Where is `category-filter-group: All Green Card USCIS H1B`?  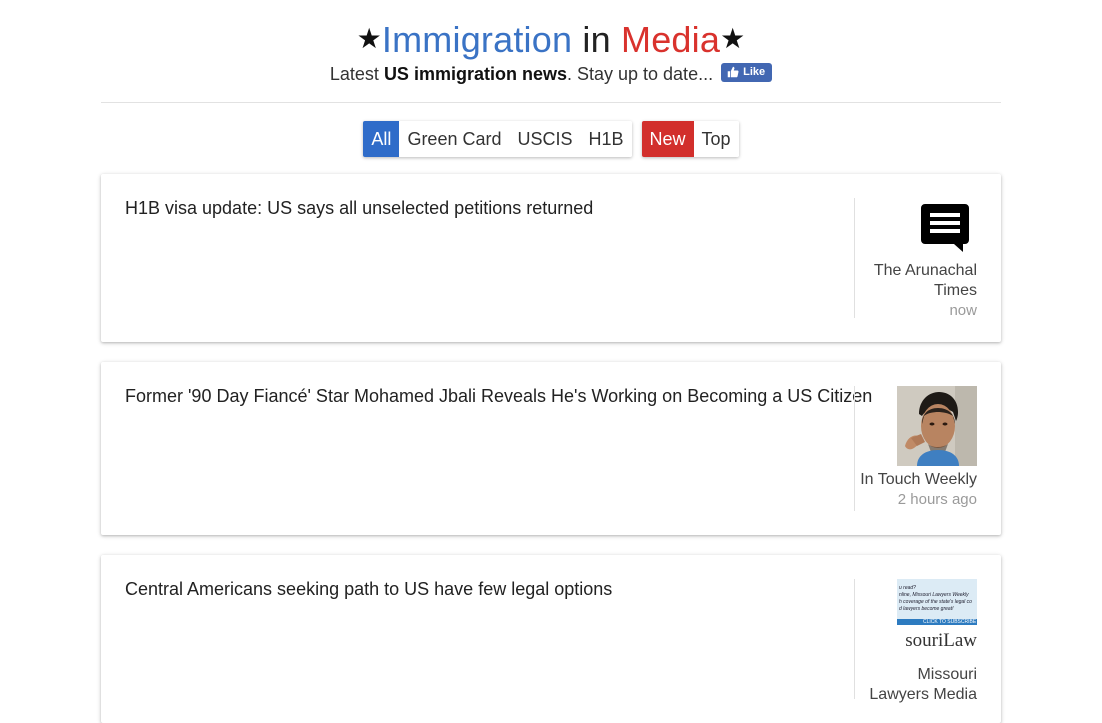
category-filter-group: All Green Card USCIS H1B is located at coordinates (497, 139).